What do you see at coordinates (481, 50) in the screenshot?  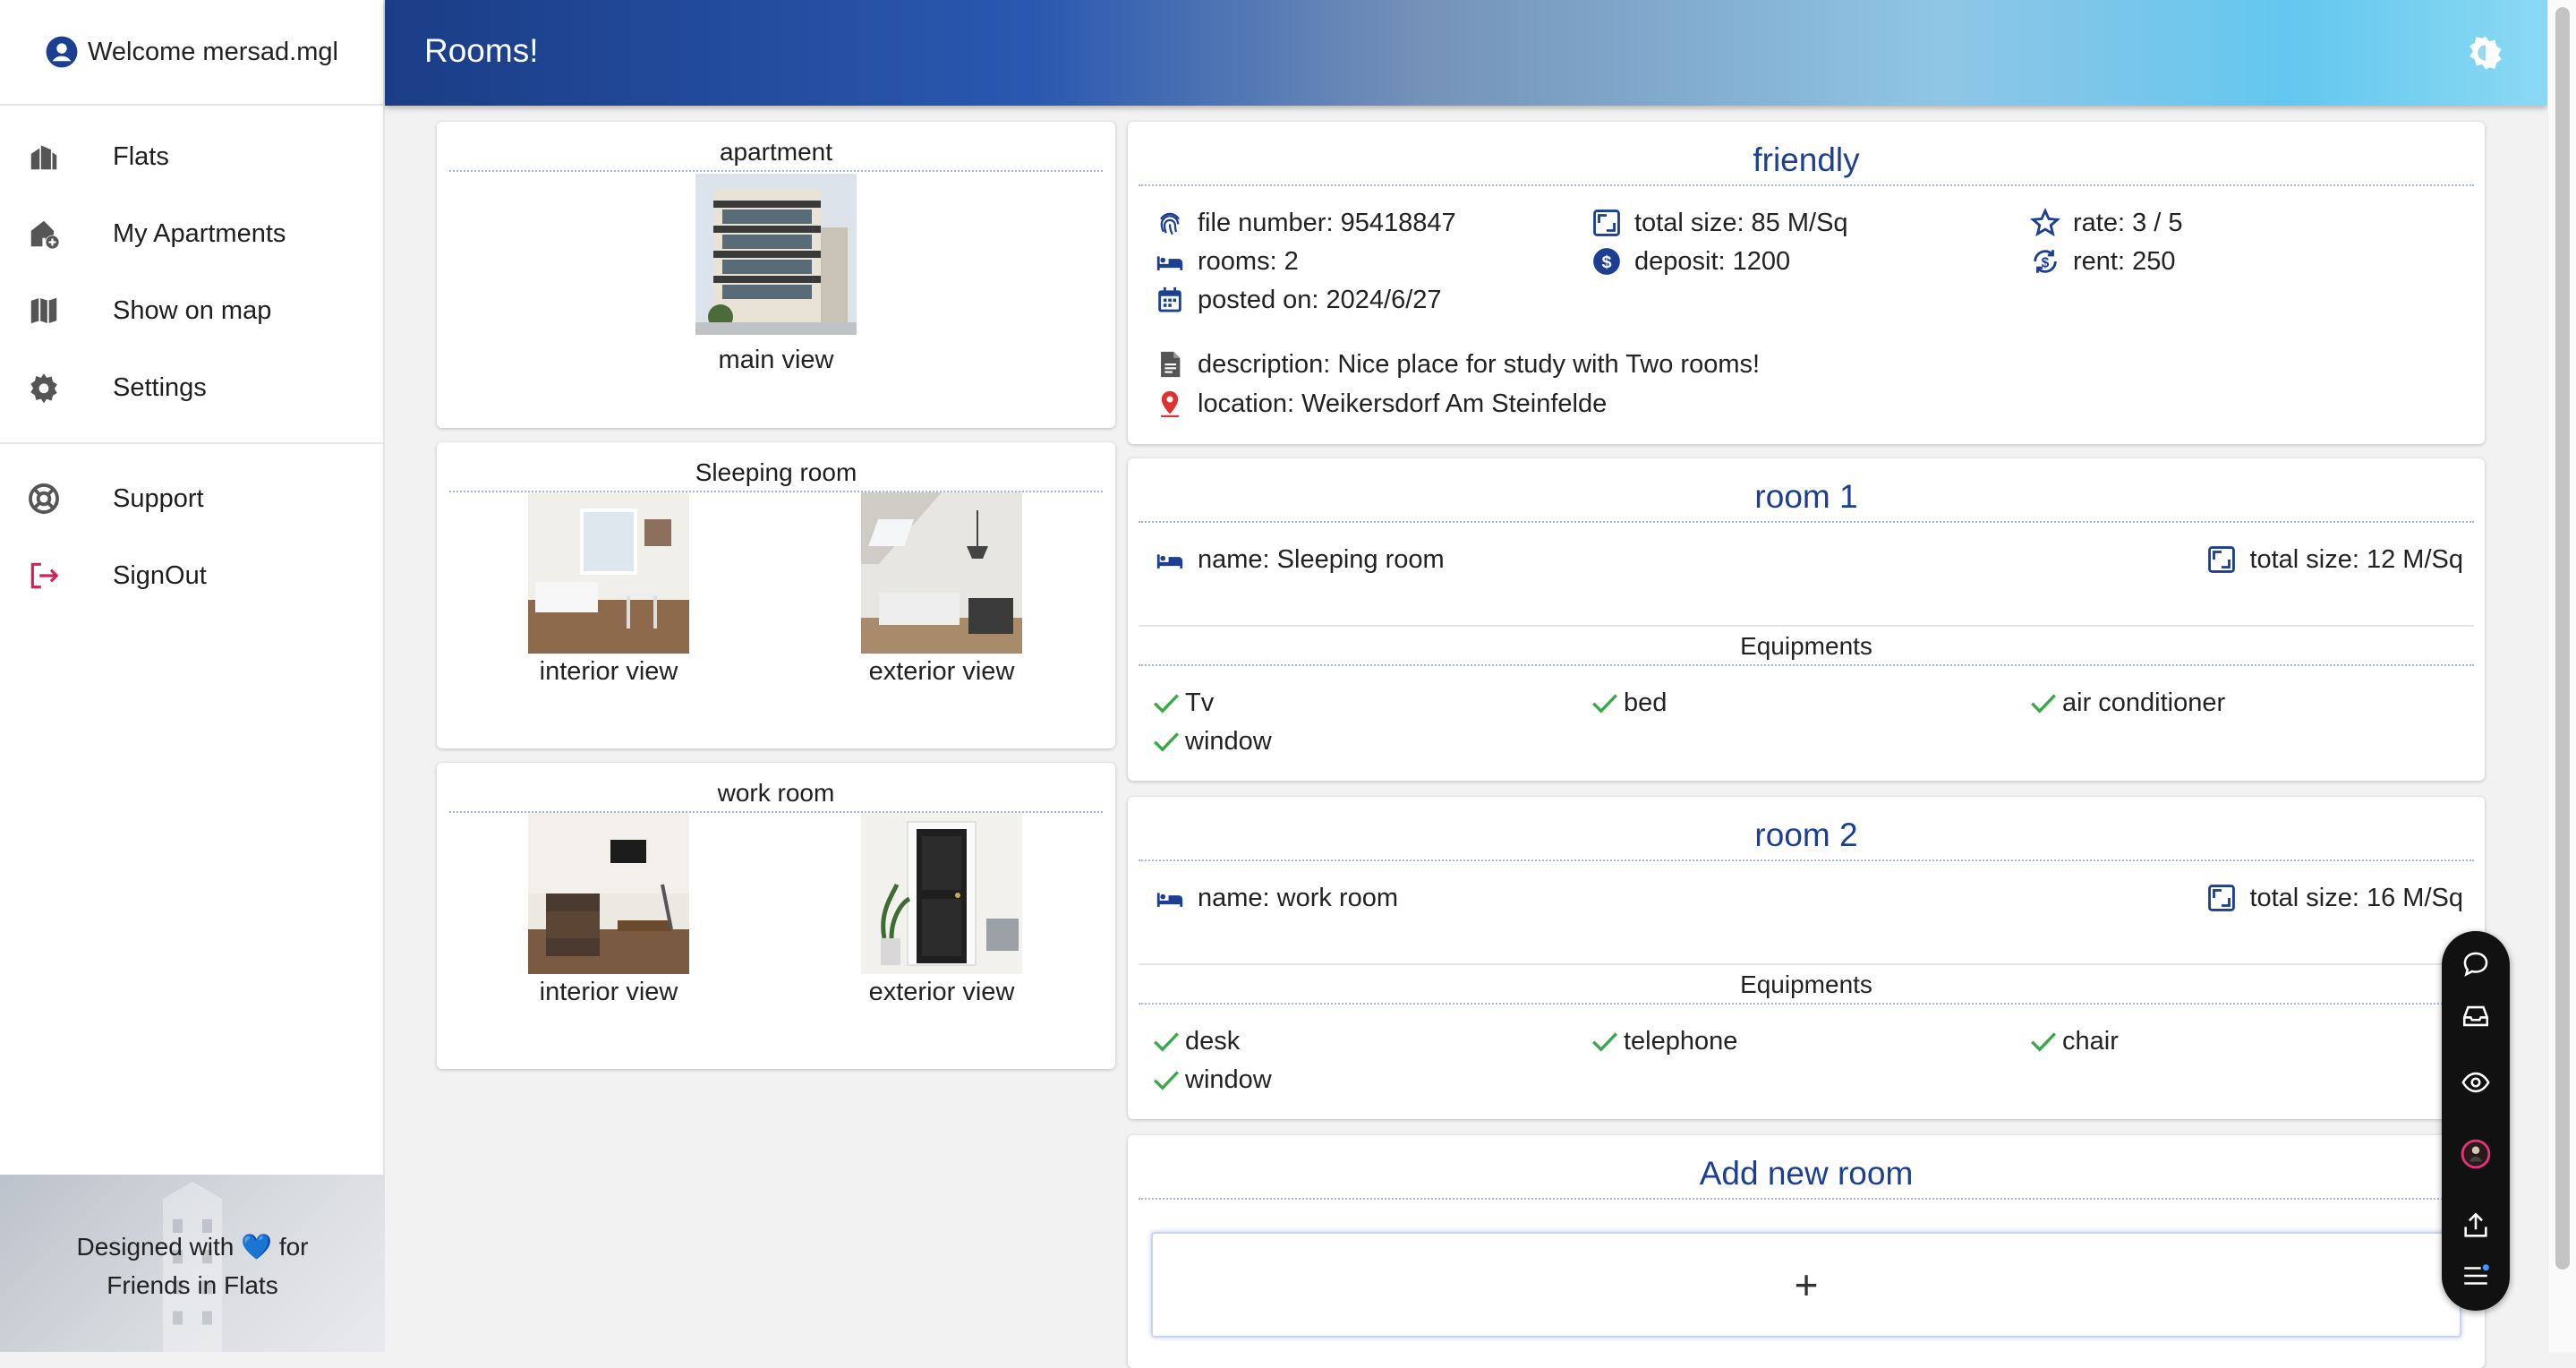 I see `page-title: Rooms!` at bounding box center [481, 50].